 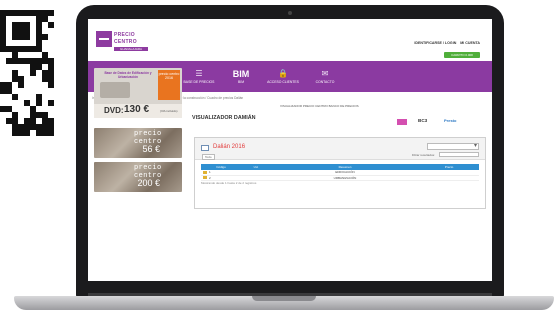 What do you see at coordinates (470, 43) in the screenshot?
I see `my-account-link: MI CUENTA` at bounding box center [470, 43].